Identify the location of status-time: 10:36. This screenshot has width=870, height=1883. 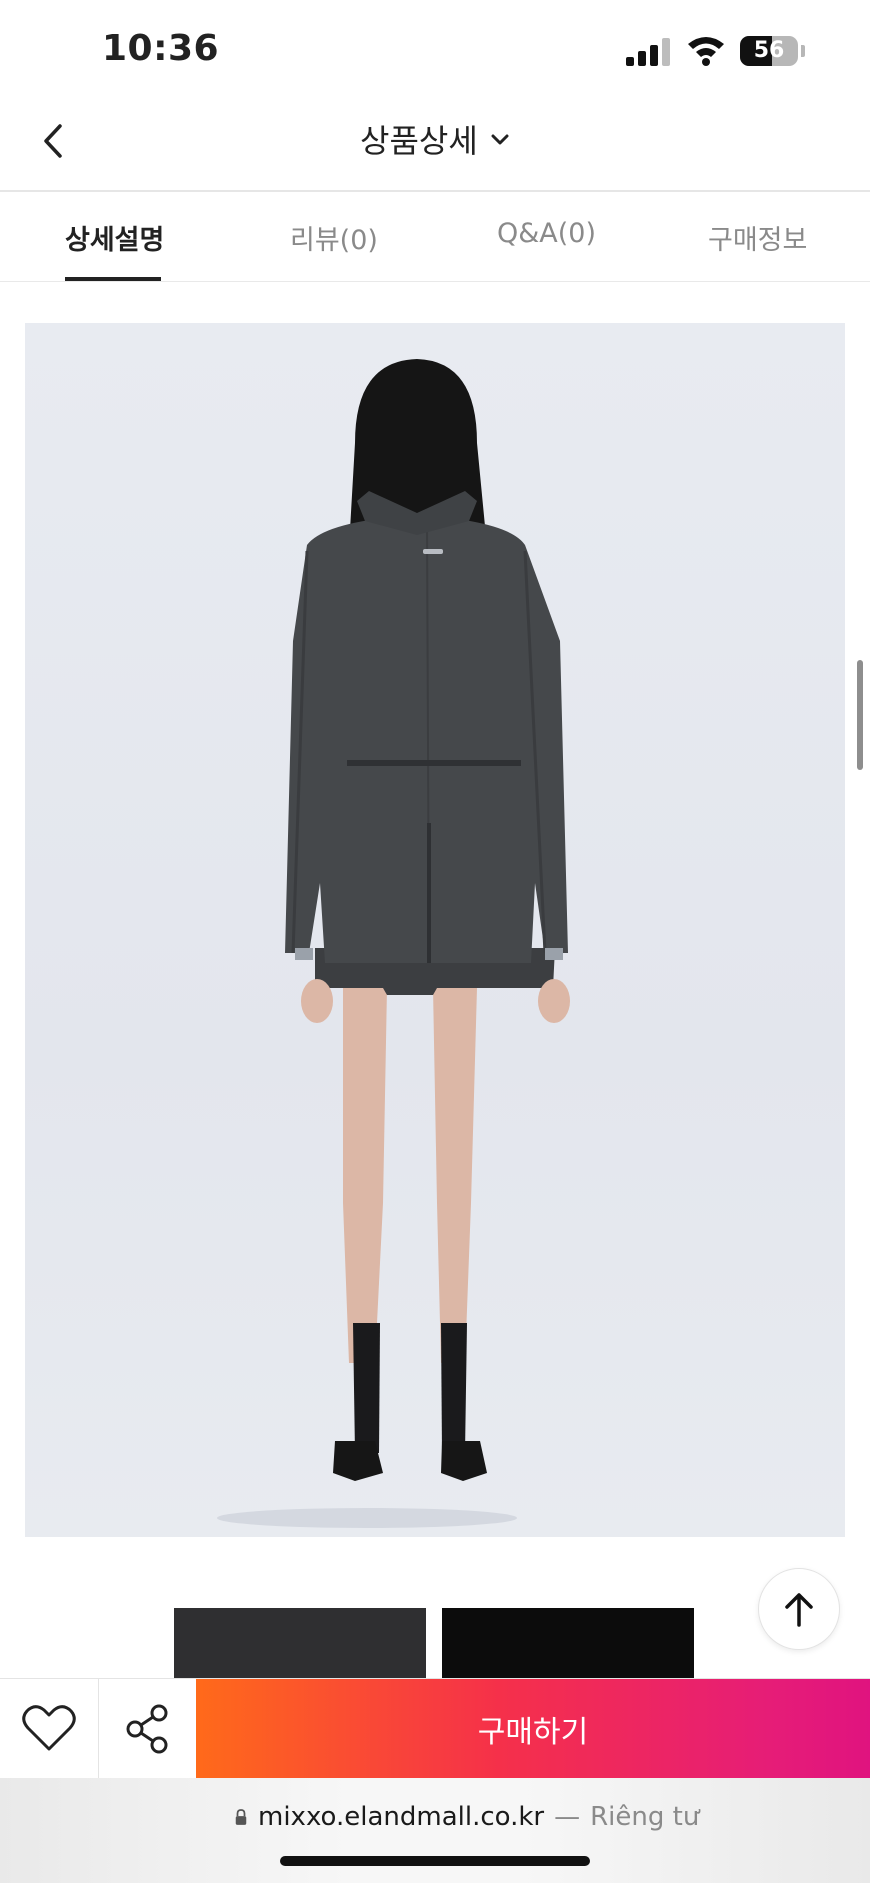
(161, 48).